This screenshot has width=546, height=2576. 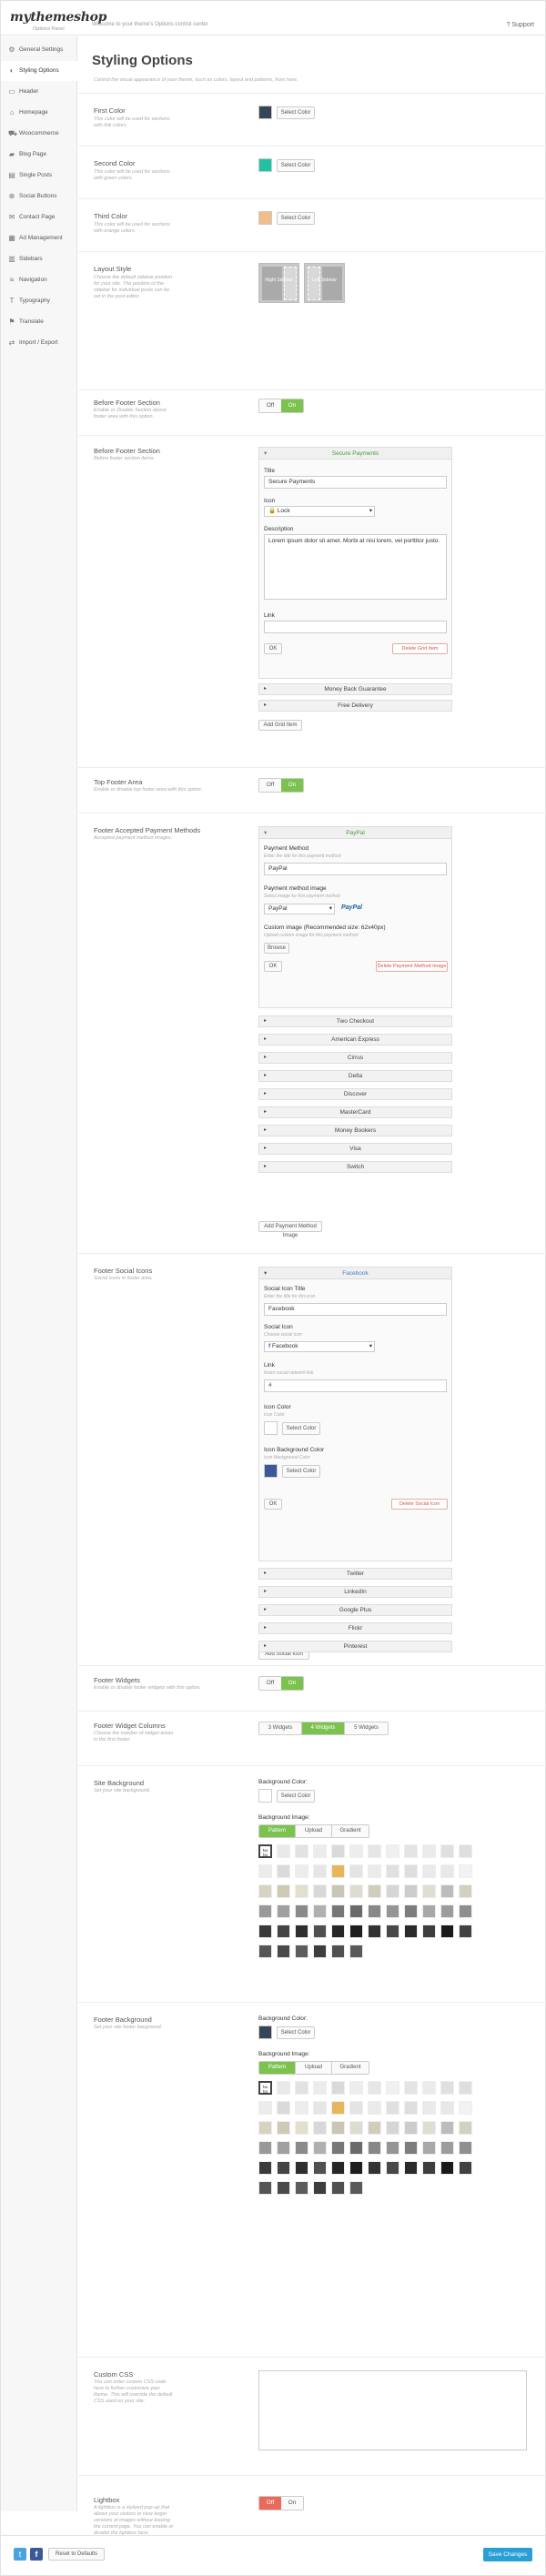 I want to click on social-link-input: #, so click(x=355, y=1385).